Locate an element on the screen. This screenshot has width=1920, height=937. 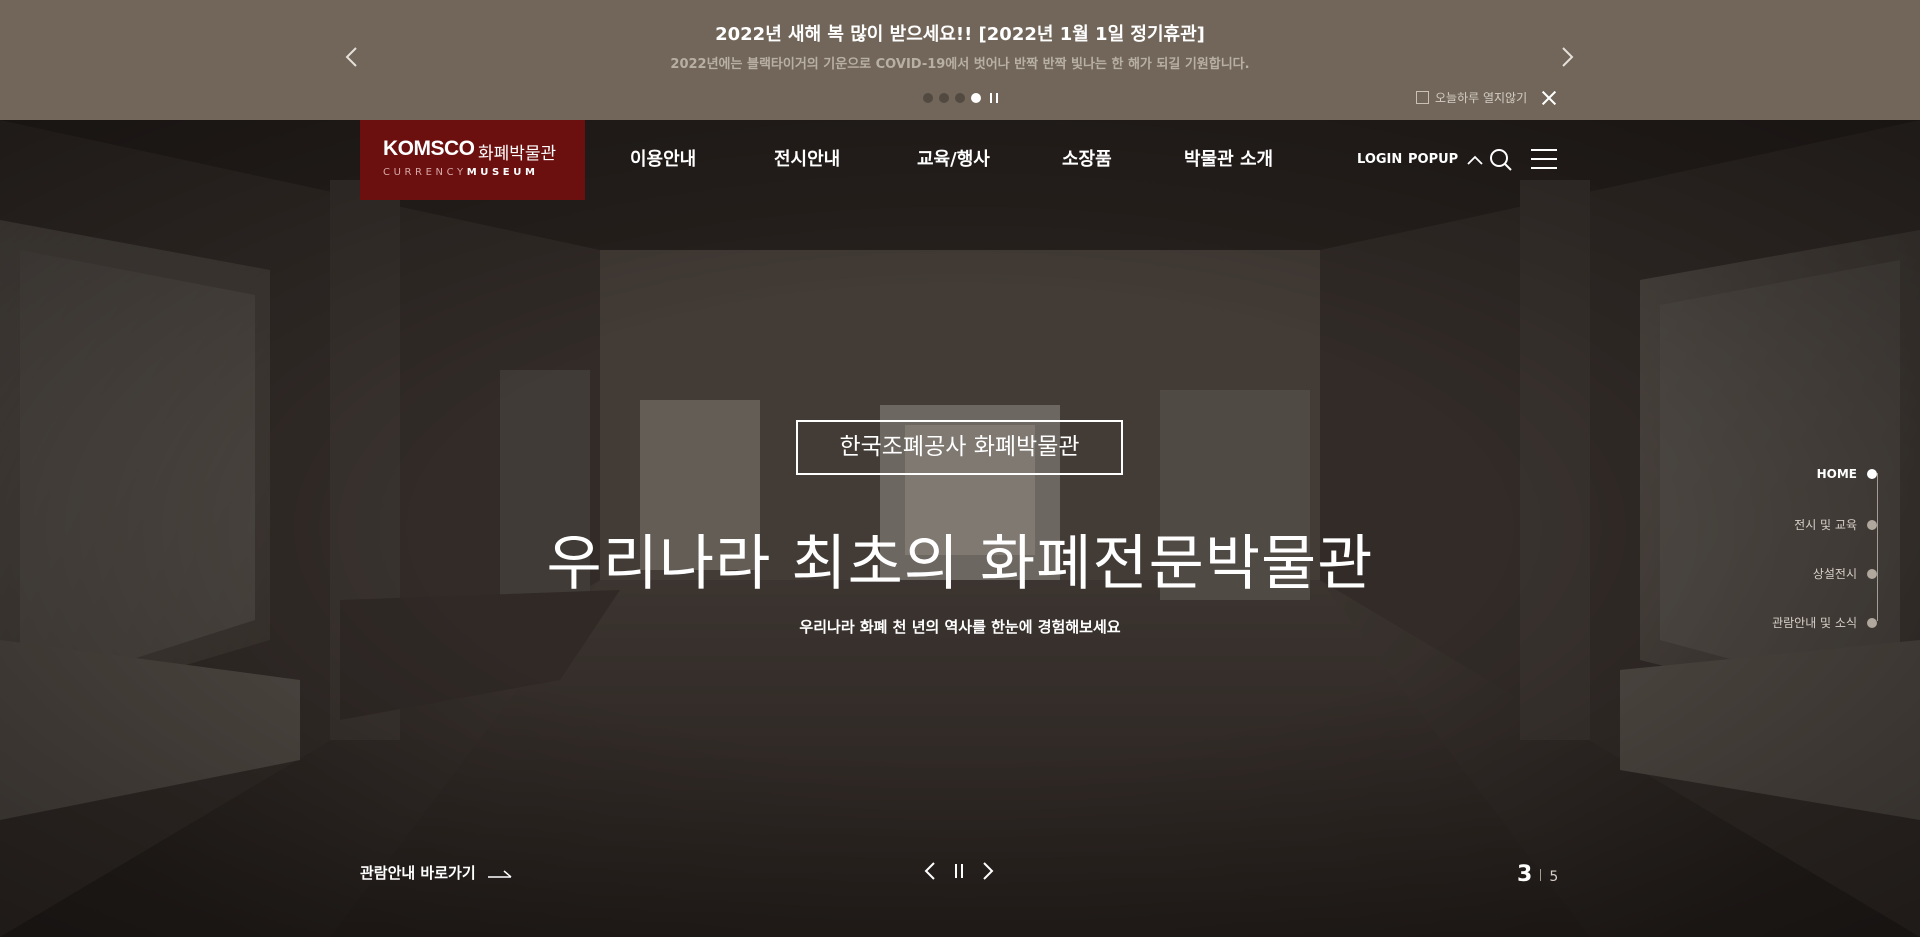
logo-subtitle: CURRENCYMUSEUM is located at coordinates (461, 172).